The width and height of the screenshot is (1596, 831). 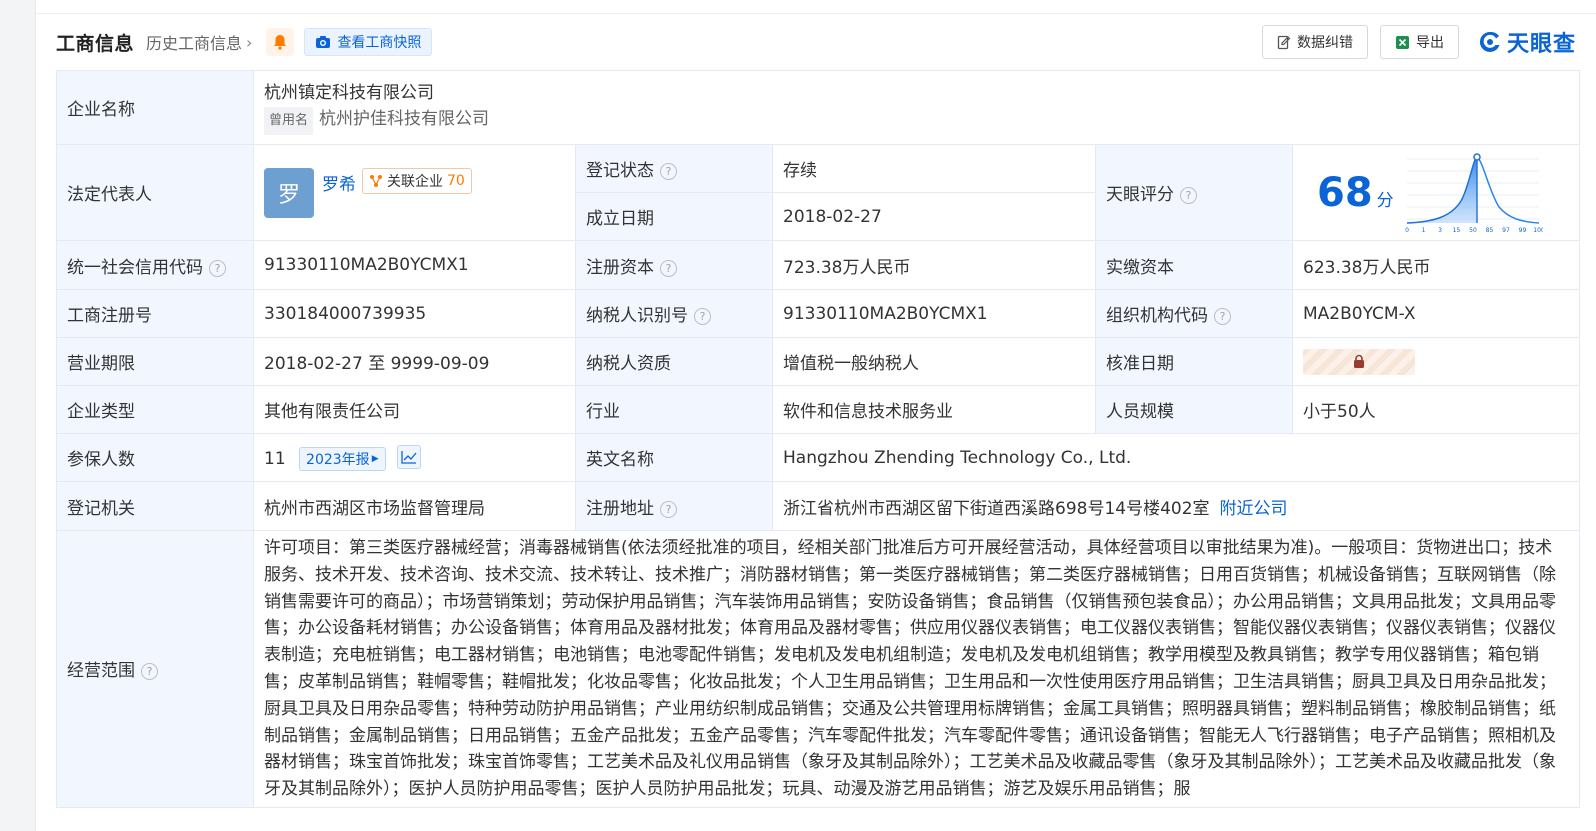 I want to click on lock-icon, so click(x=1359, y=361).